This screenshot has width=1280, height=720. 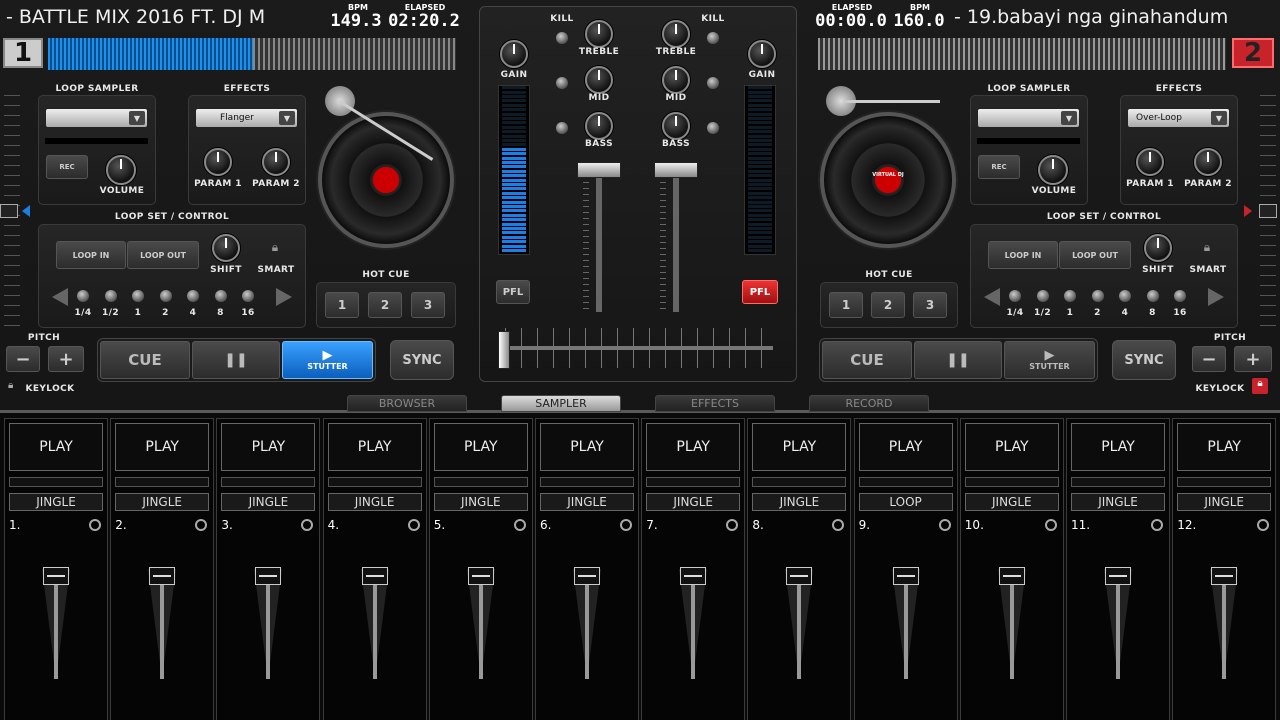 What do you see at coordinates (514, 54) in the screenshot?
I see `mixer-gain-left-knob` at bounding box center [514, 54].